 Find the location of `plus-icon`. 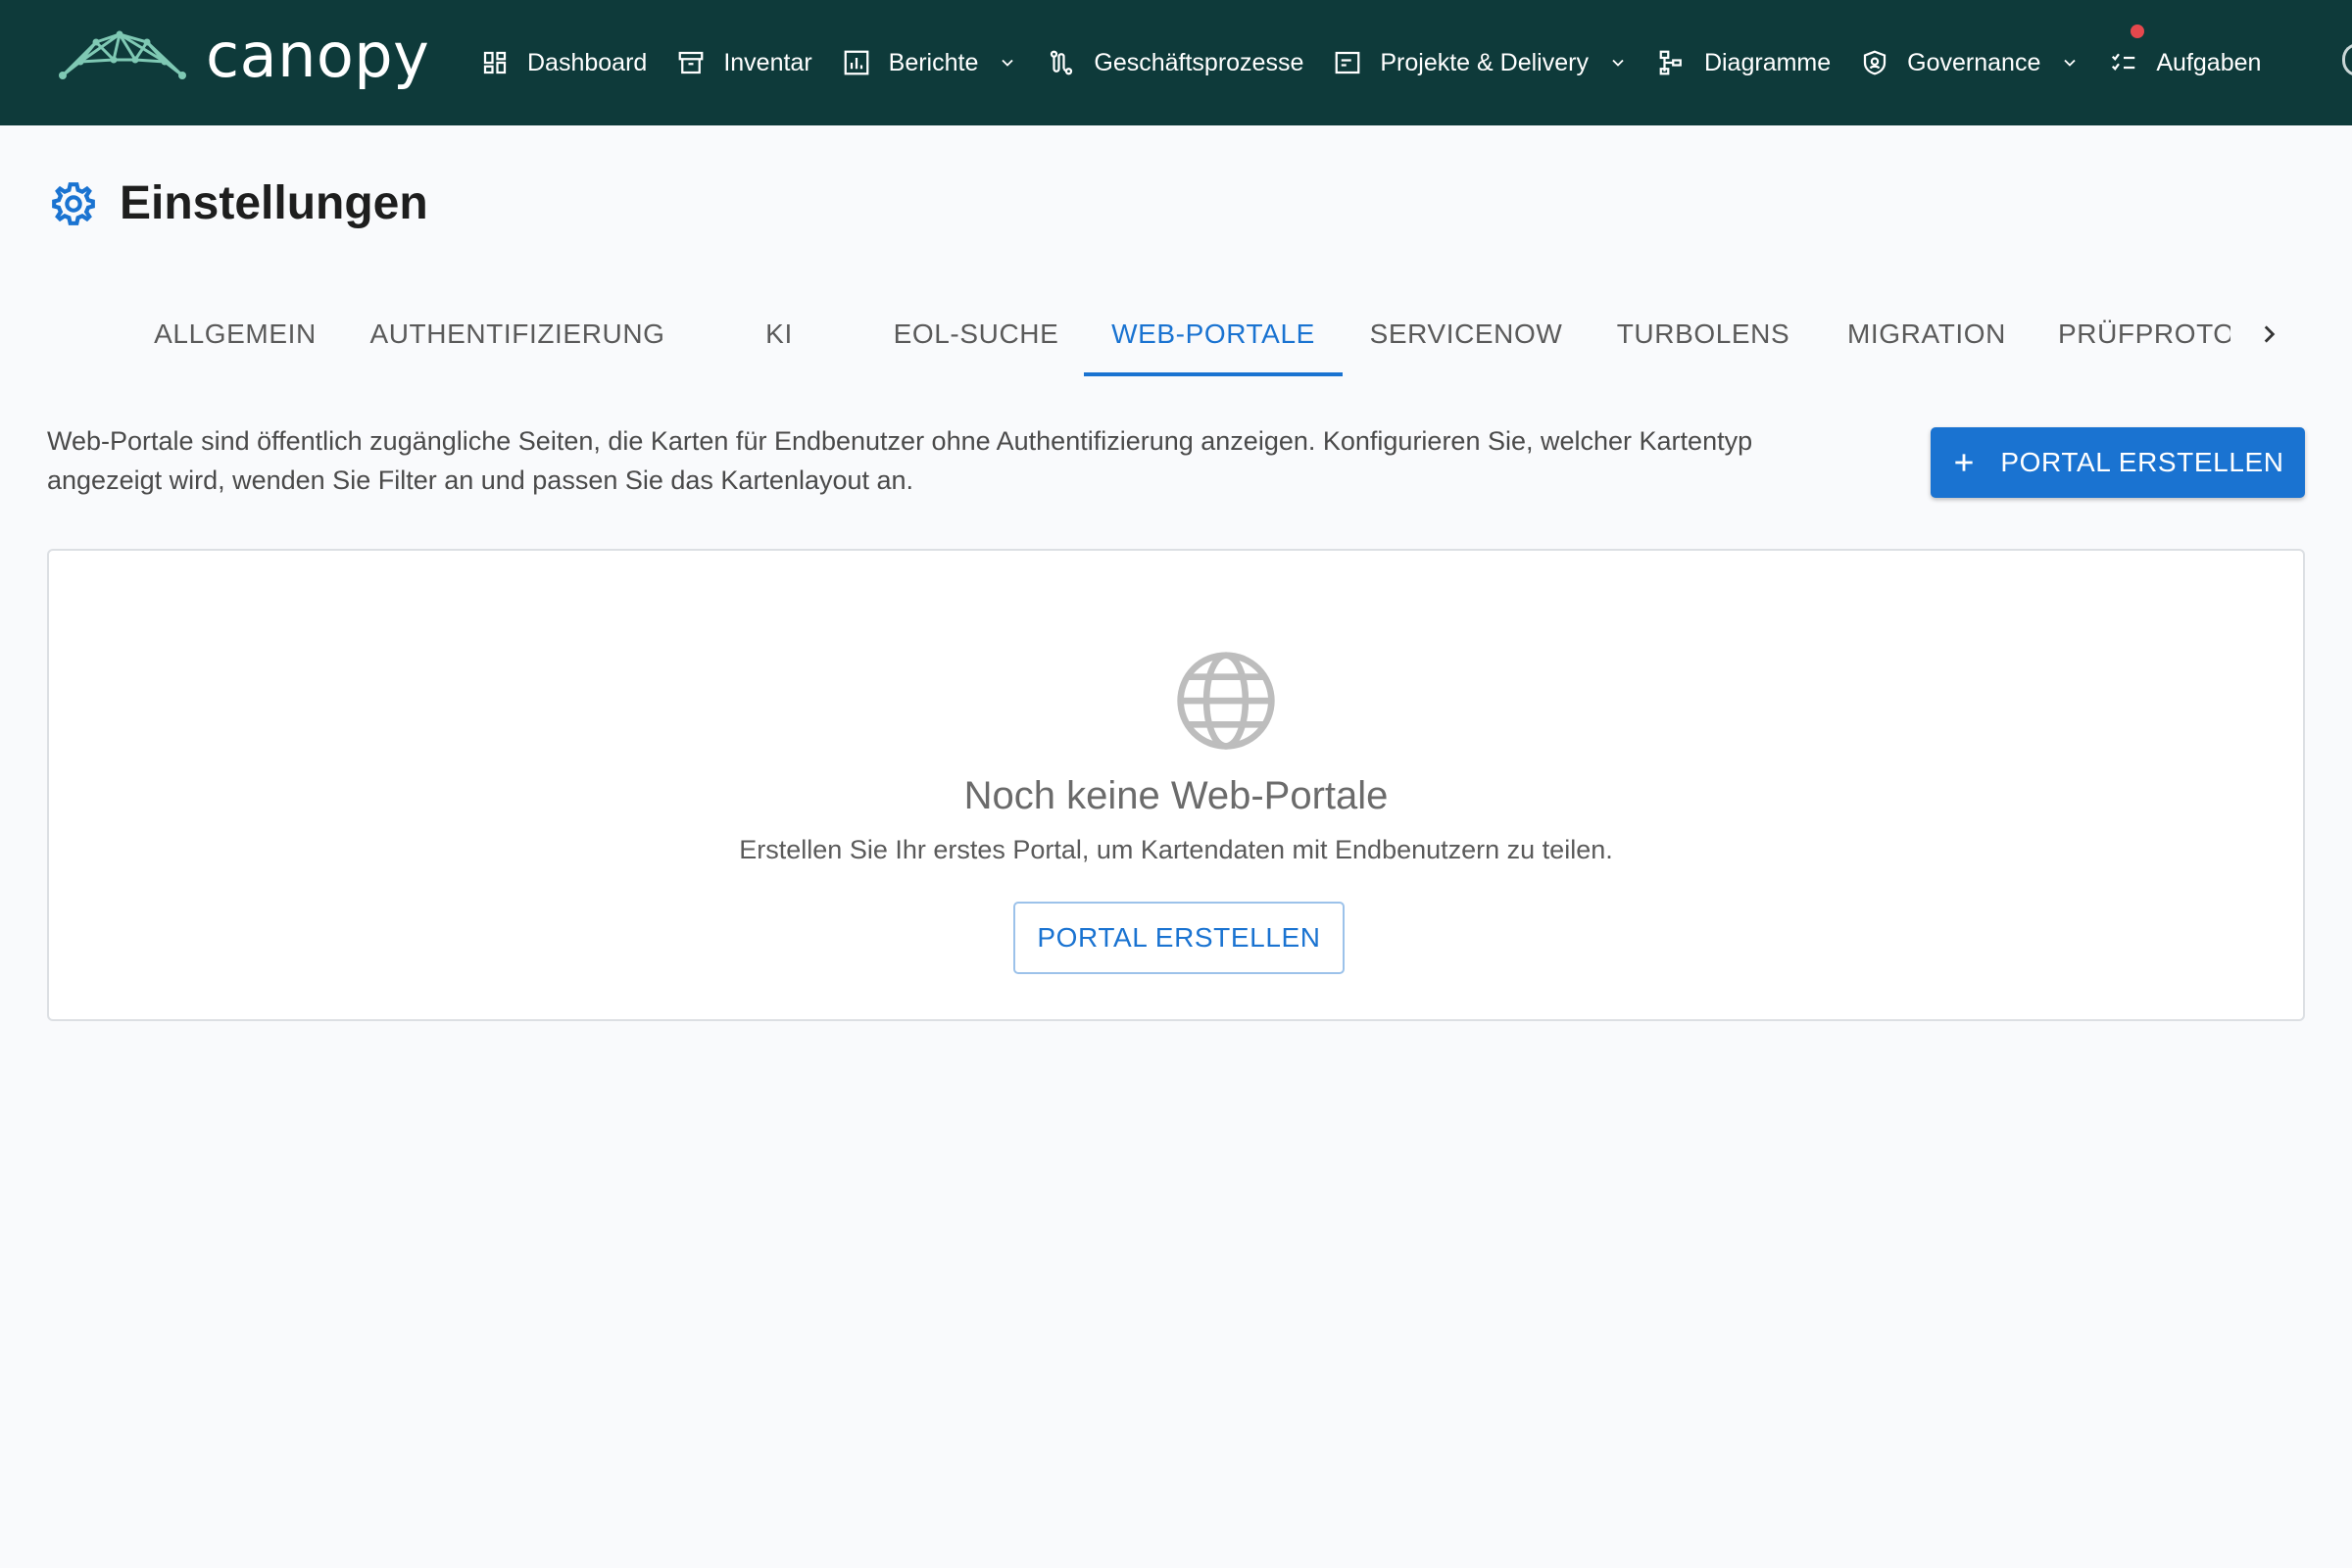

plus-icon is located at coordinates (1964, 462).